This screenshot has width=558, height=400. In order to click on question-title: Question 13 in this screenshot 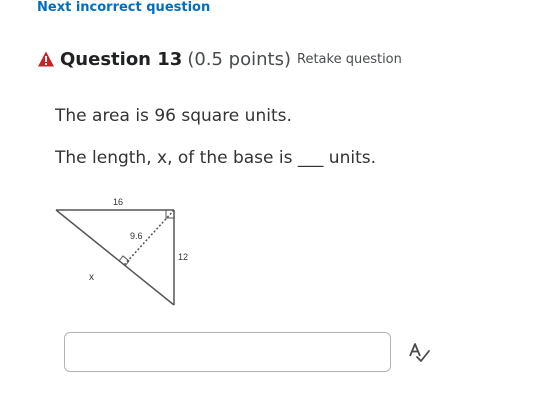, I will do `click(121, 59)`.